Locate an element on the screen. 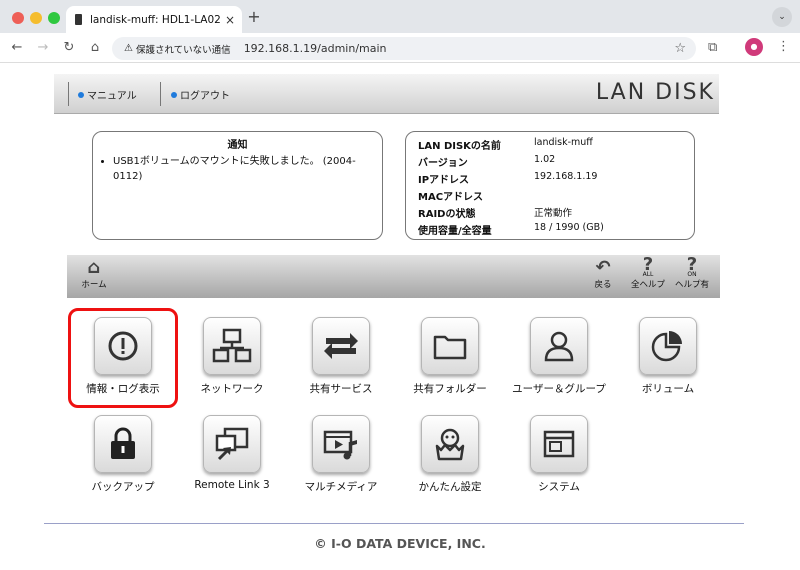 Image resolution: width=800 pixels, height=570 pixels. minimize-window-button is located at coordinates (36, 18).